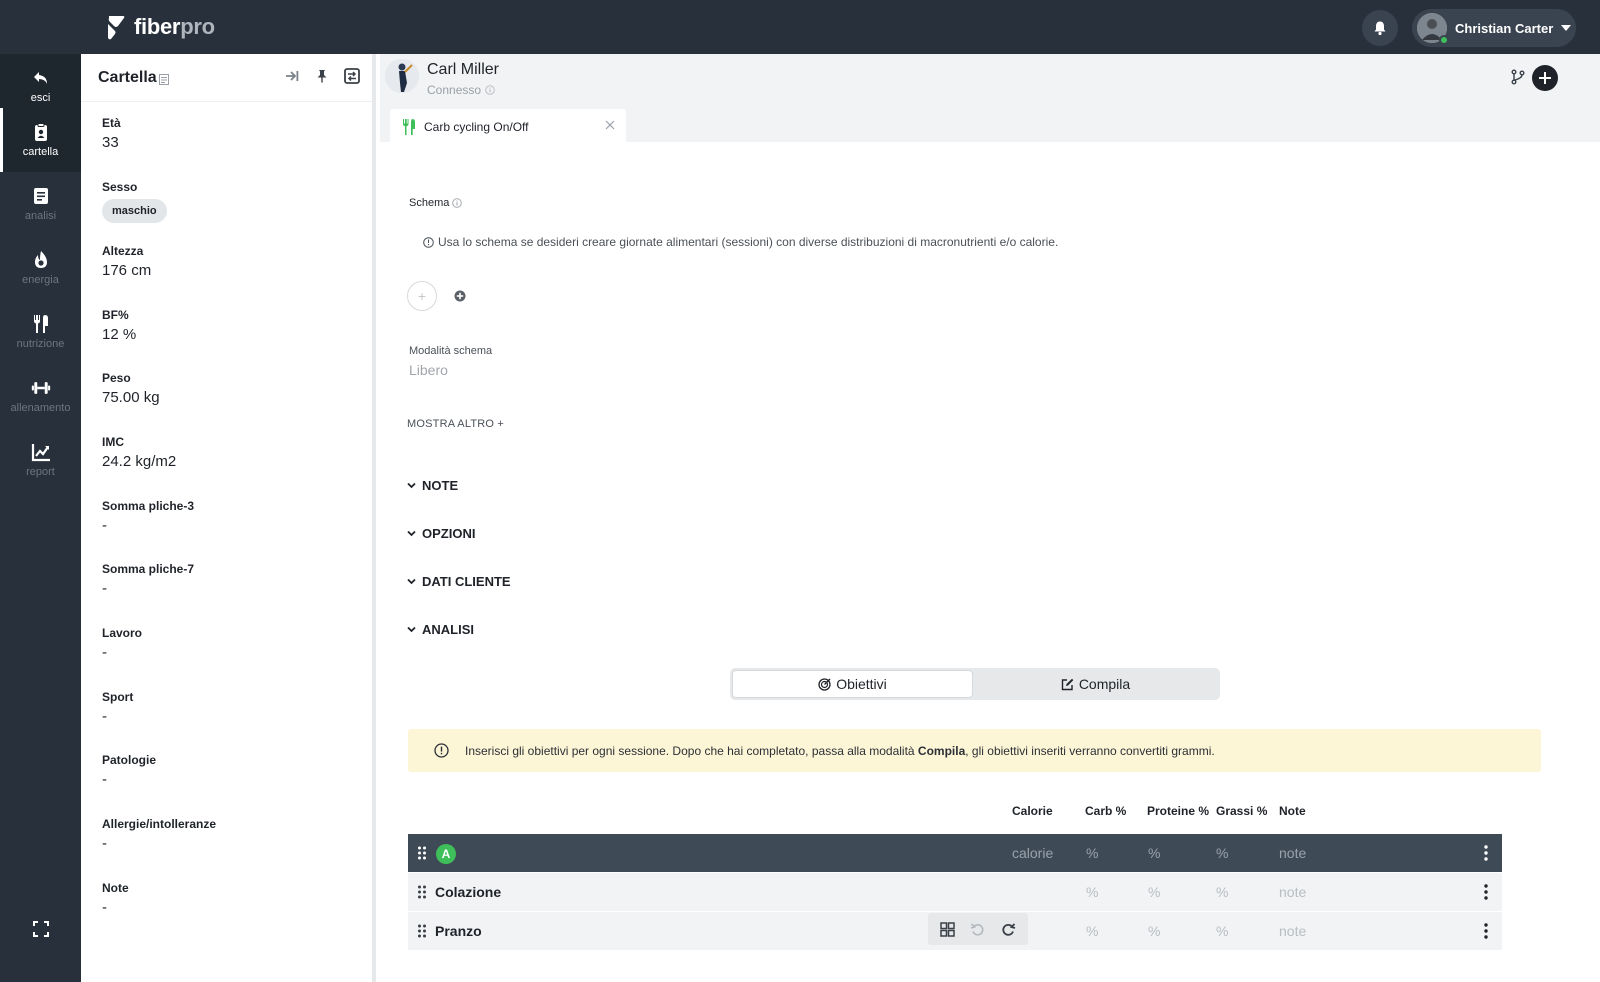 This screenshot has height=982, width=1600. Describe the element at coordinates (941, 750) in the screenshot. I see `alert-text-bold: Compila` at that location.